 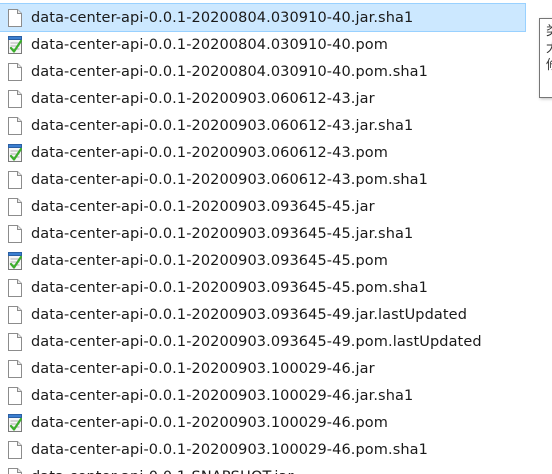 What do you see at coordinates (549, 48) in the screenshot?
I see `tooltip-line: 大` at bounding box center [549, 48].